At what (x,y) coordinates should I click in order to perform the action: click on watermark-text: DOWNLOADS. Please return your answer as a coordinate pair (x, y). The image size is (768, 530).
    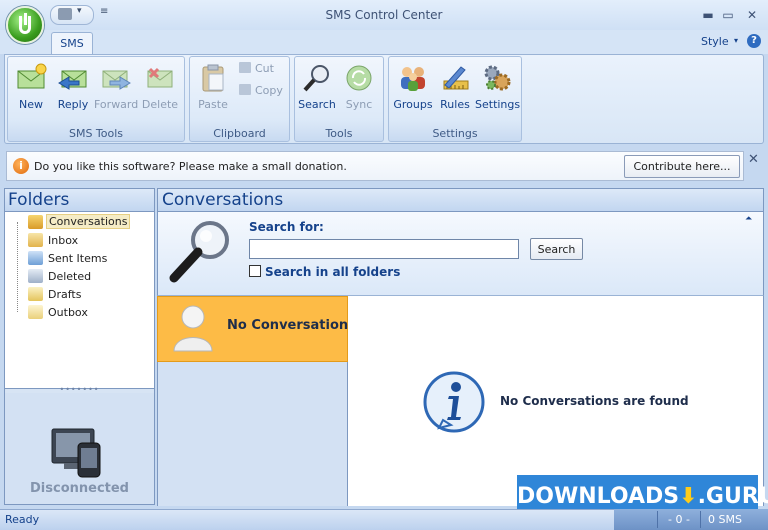
    Looking at the image, I should click on (598, 496).